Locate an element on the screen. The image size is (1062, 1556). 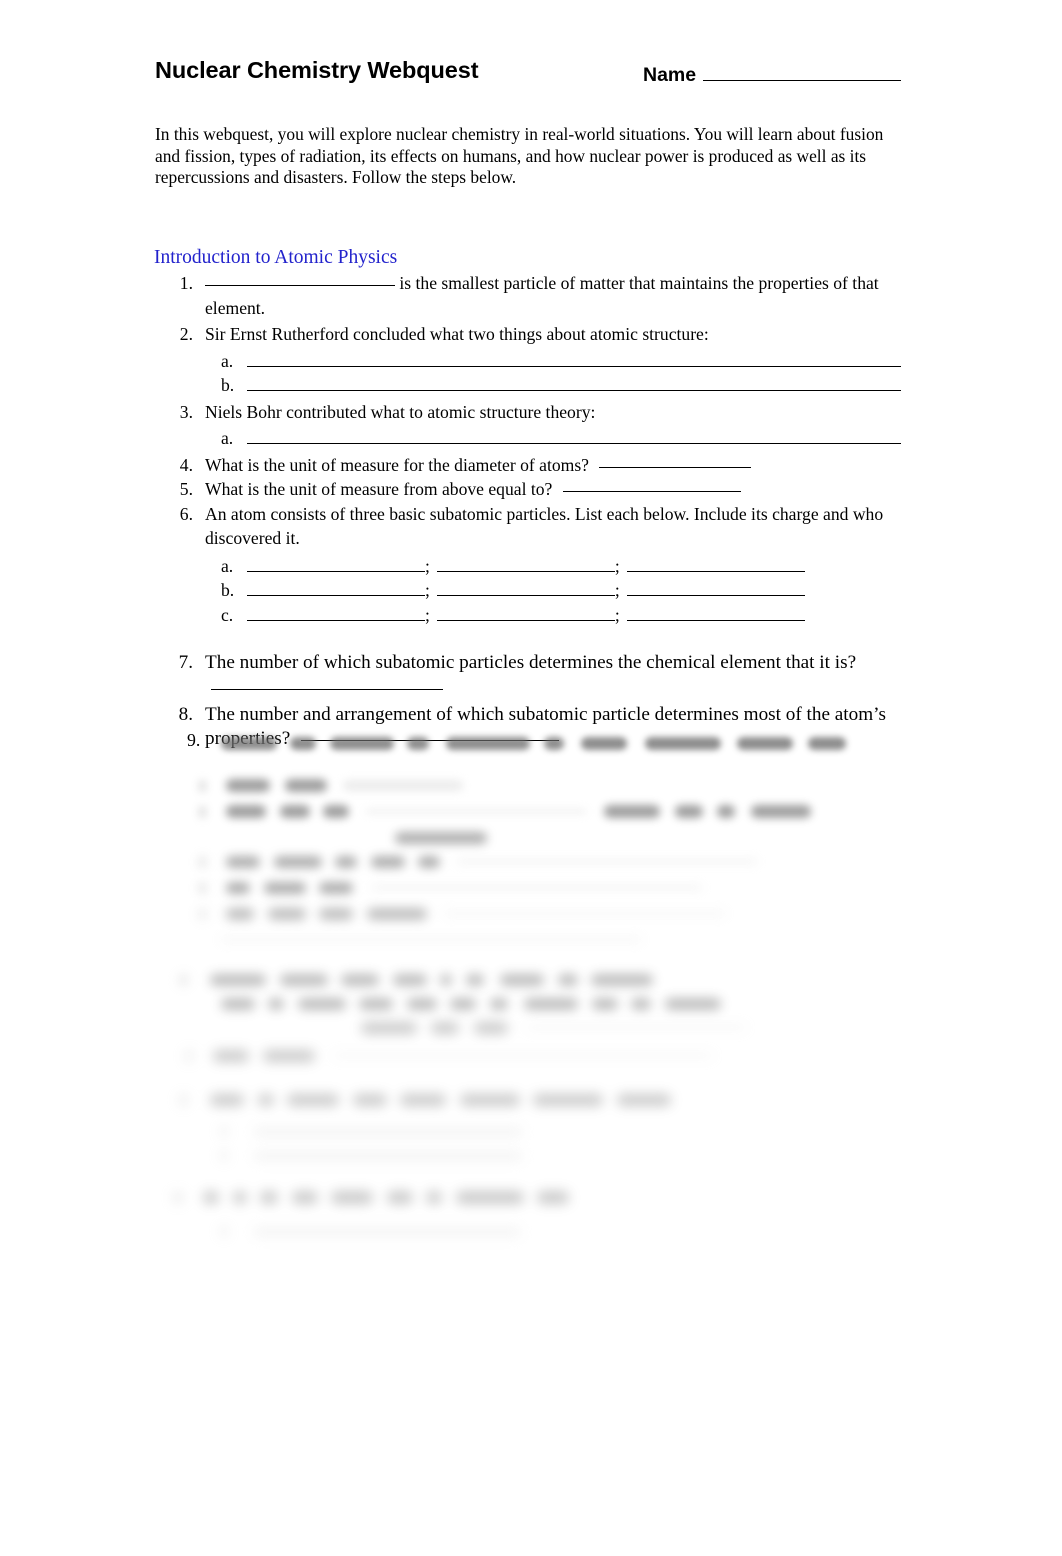
name-label: Name is located at coordinates (670, 75).